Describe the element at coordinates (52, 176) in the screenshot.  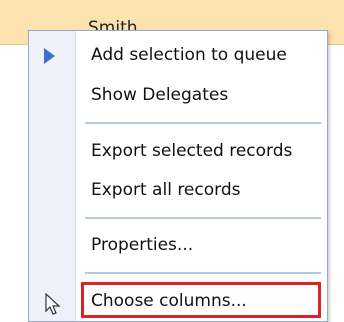
I see `menu-icon-gutter` at that location.